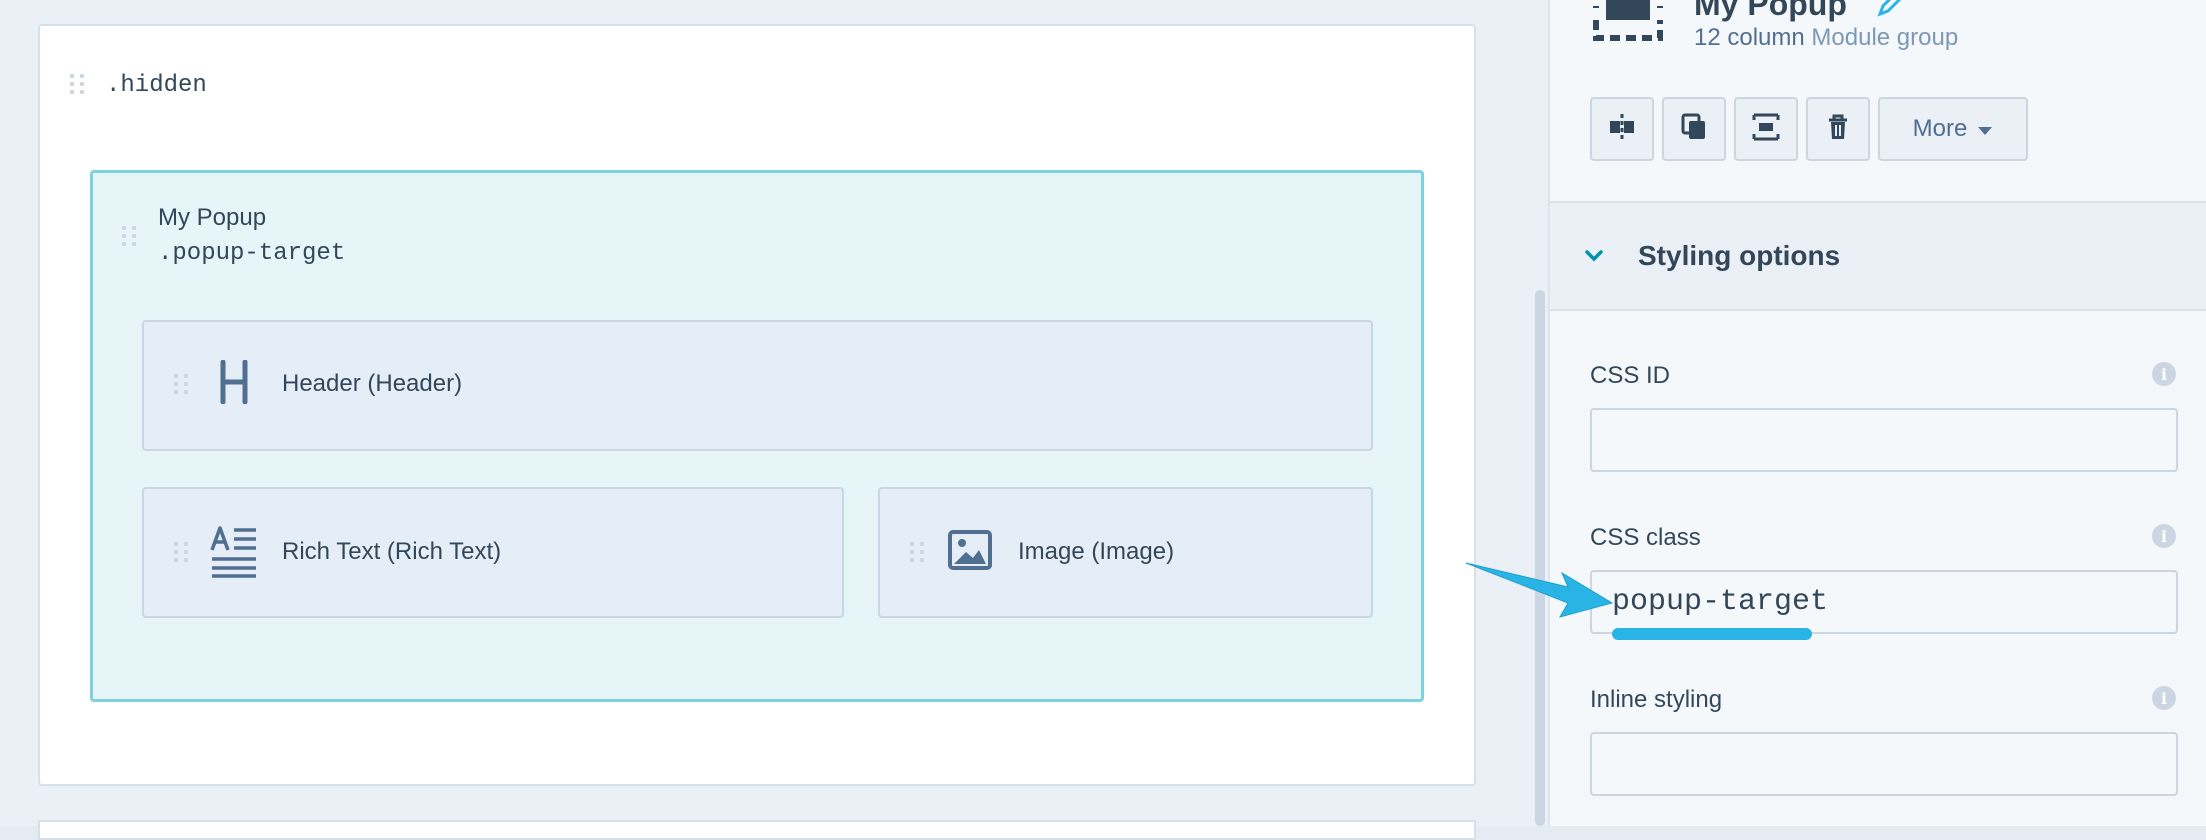 The width and height of the screenshot is (2206, 840). I want to click on split-button, so click(1622, 129).